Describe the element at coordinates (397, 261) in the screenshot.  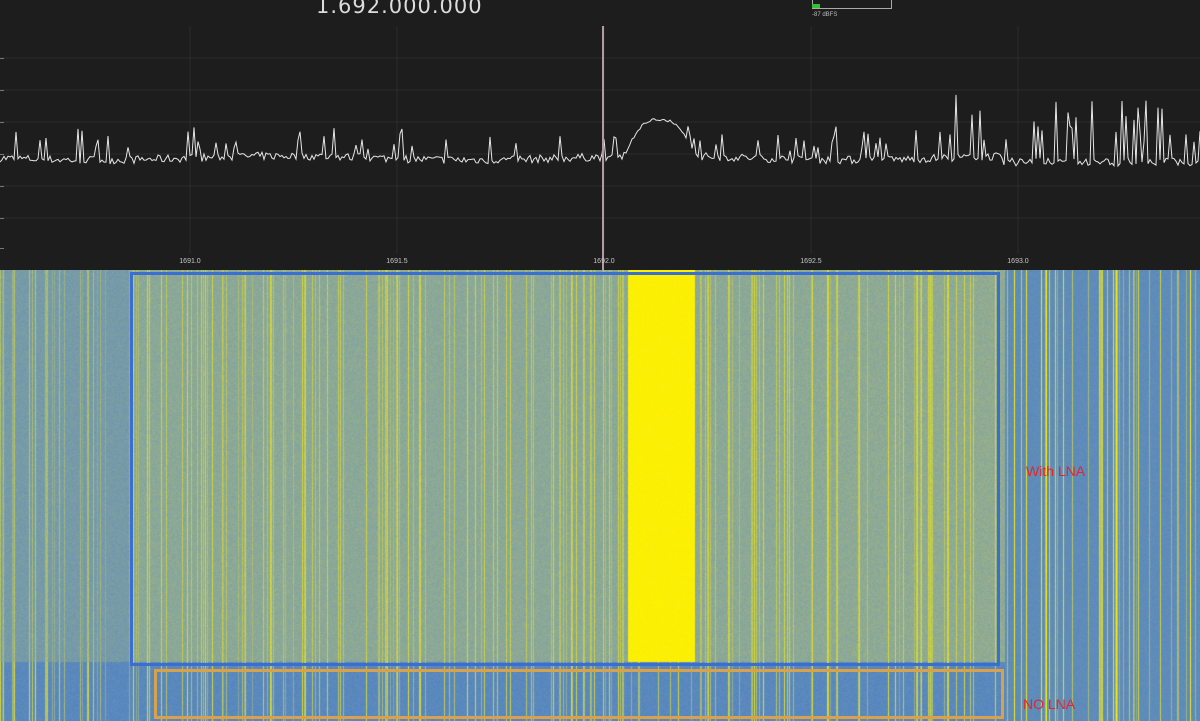
I see `freq-axis-label: 1691.5` at that location.